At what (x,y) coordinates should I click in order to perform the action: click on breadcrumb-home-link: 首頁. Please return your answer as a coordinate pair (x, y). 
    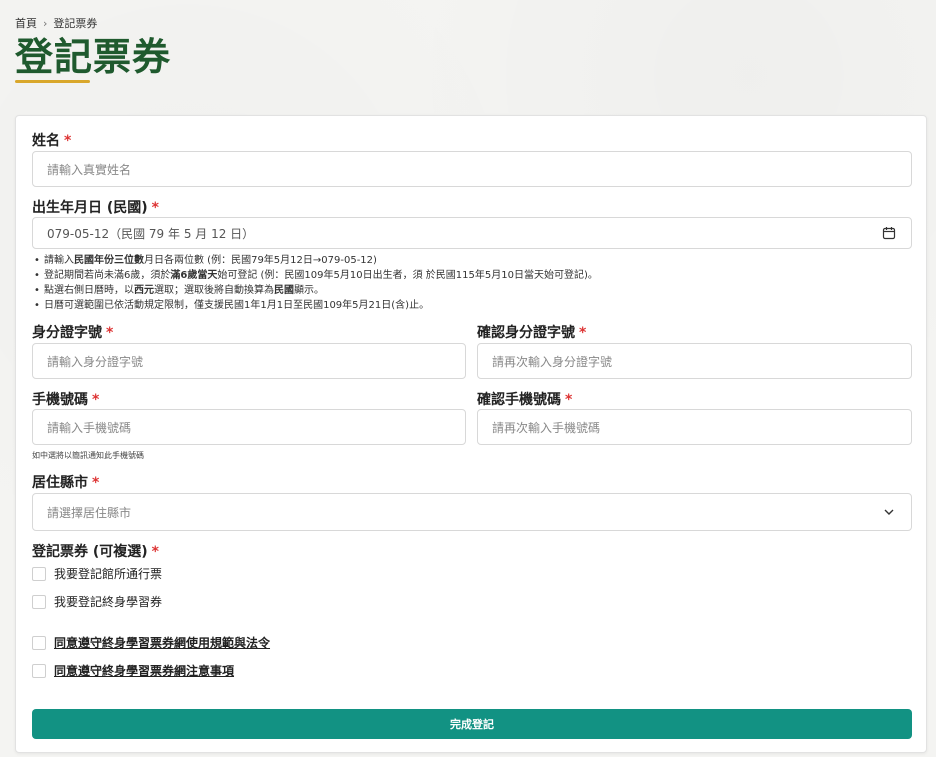
    Looking at the image, I should click on (26, 23).